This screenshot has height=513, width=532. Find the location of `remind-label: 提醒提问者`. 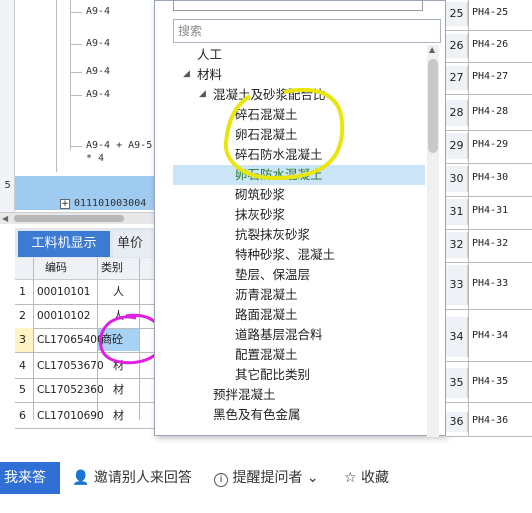

remind-label: 提醒提问者 is located at coordinates (267, 478).